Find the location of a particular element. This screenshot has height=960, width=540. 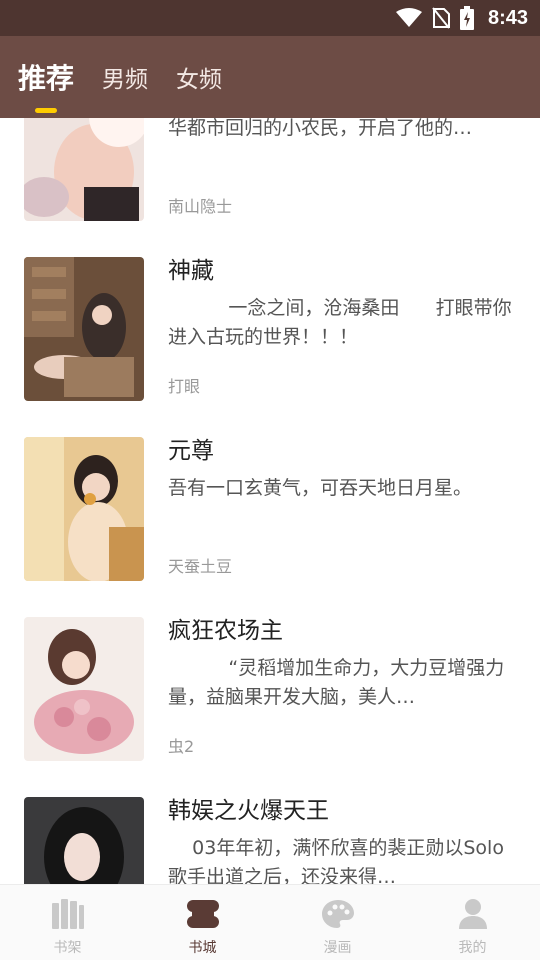

top-tab-bar: 推荐 男频 女频 is located at coordinates (270, 77).